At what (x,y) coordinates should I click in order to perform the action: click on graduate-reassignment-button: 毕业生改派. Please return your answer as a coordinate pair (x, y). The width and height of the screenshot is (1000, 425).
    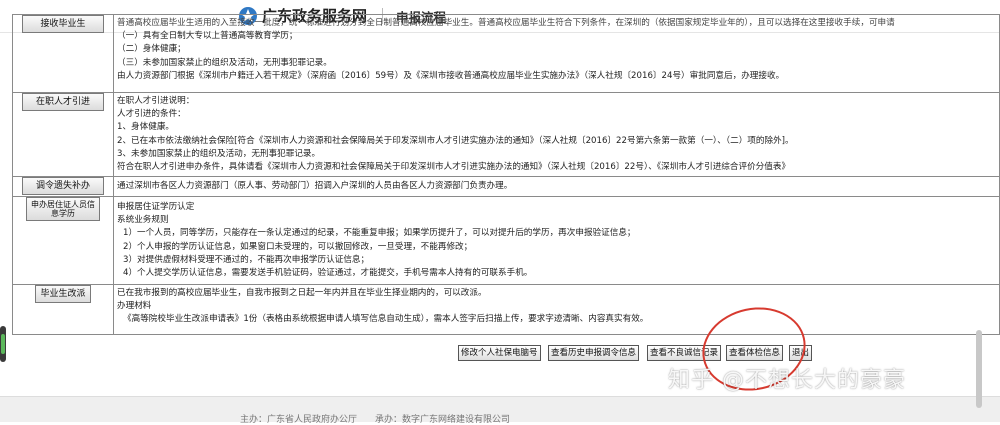
    Looking at the image, I should click on (63, 294).